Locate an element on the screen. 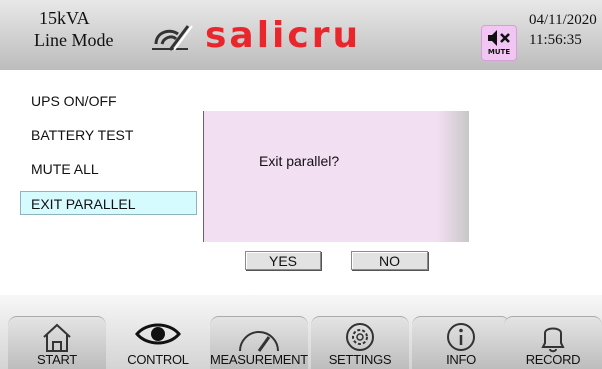 The image size is (602, 369). ups-status: 15kVA Line Mode is located at coordinates (84, 29).